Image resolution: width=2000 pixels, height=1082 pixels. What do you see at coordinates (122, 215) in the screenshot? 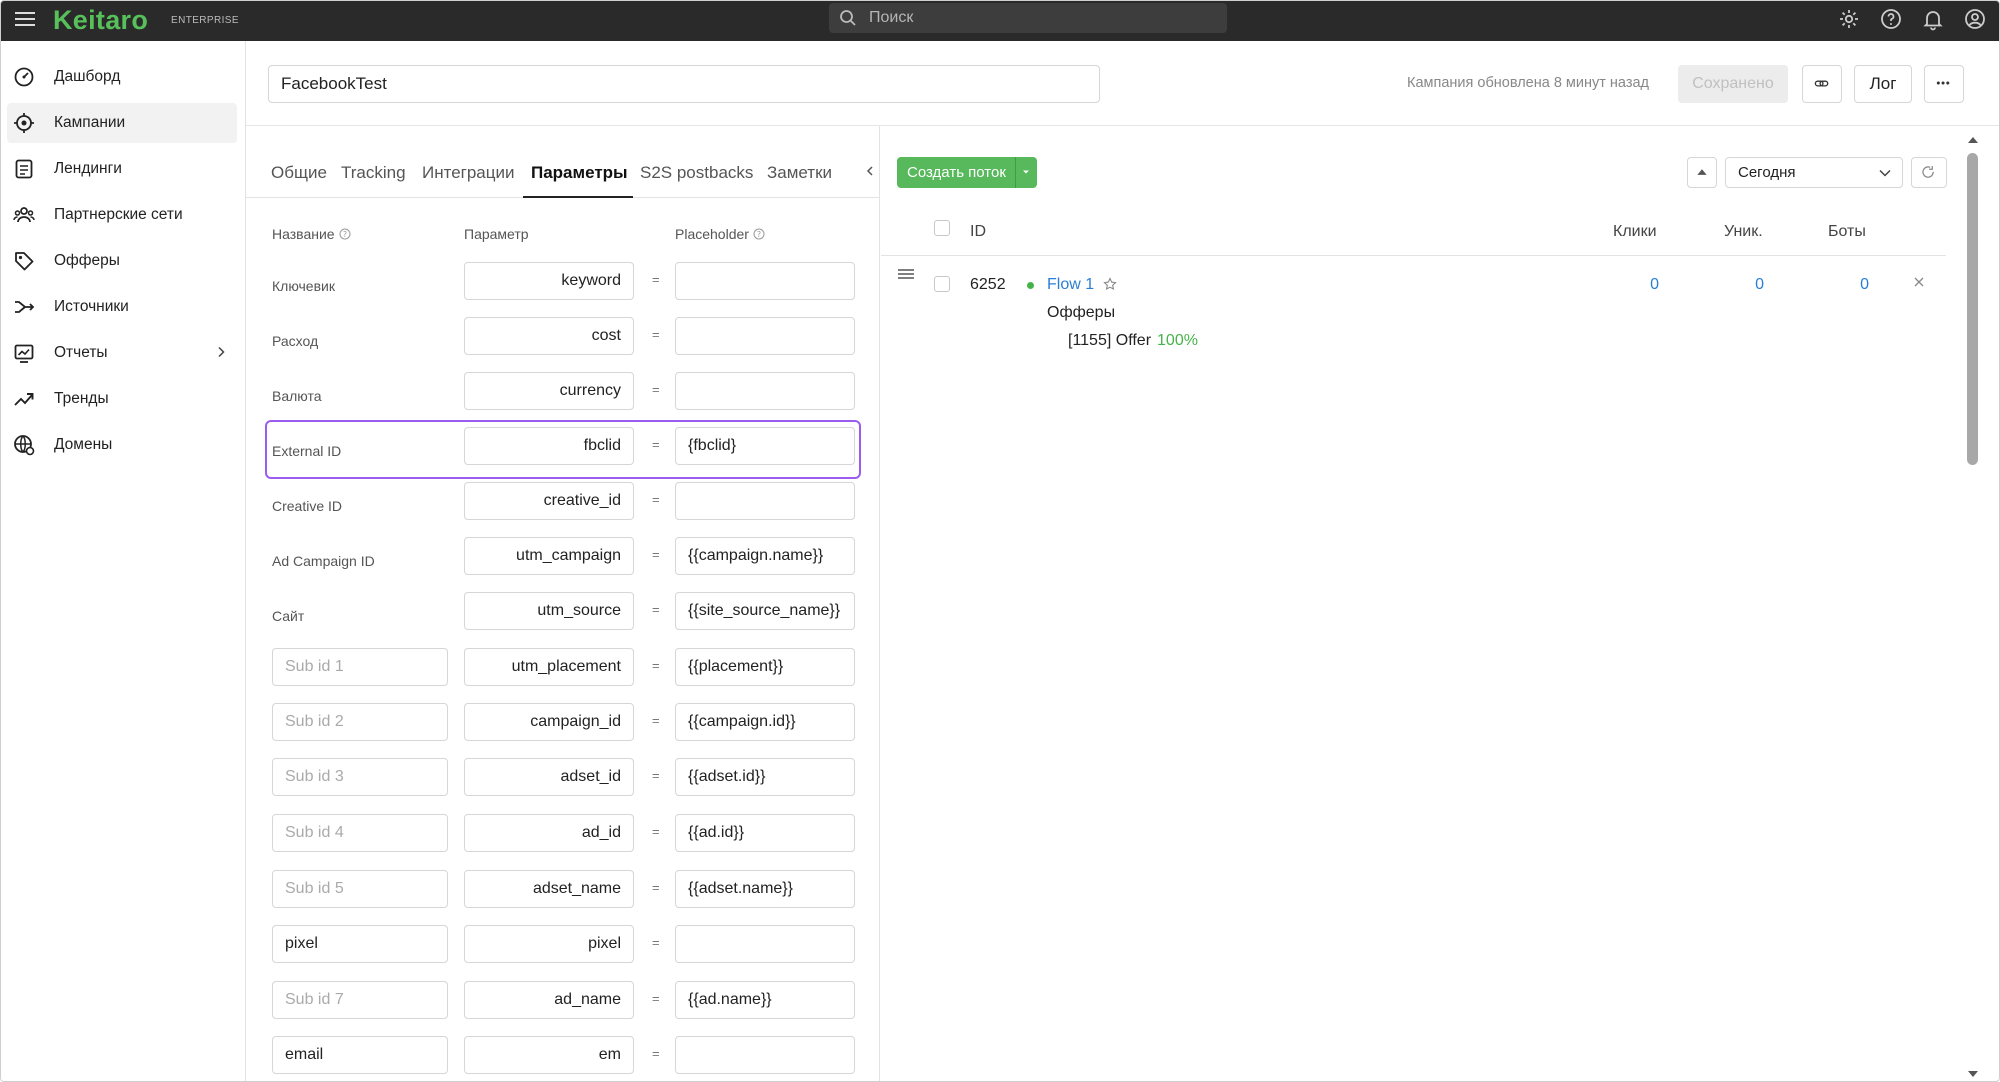
I see `sidebar-item-partners: Партнерские сети` at bounding box center [122, 215].